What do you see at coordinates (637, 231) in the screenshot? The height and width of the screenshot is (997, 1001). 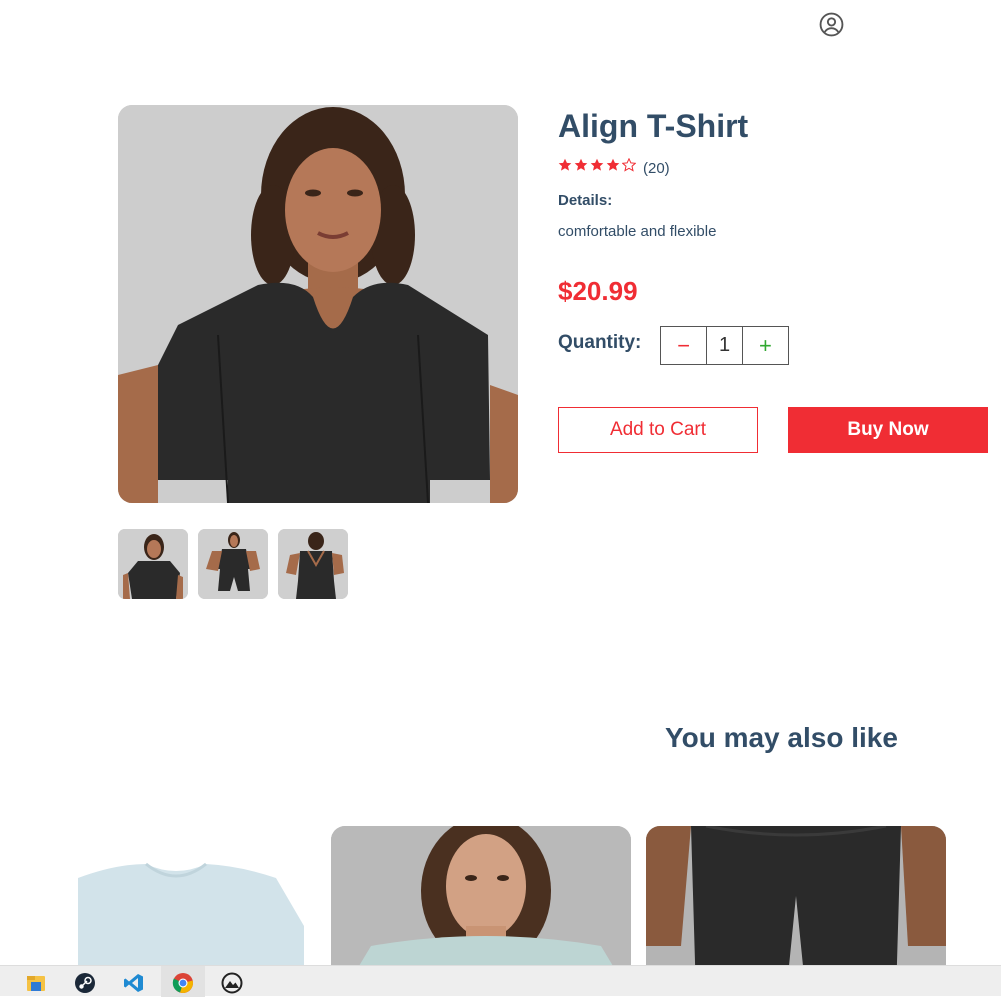 I see `details-text: comfortable and flexible` at bounding box center [637, 231].